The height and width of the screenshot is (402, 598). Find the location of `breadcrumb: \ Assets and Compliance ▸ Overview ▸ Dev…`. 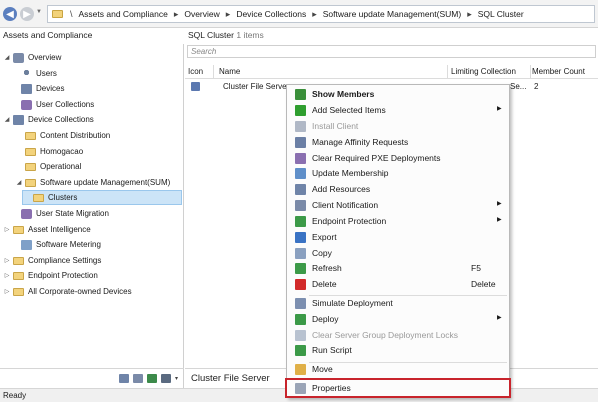

breadcrumb: \ Assets and Compliance ▸ Overview ▸ Dev… is located at coordinates (321, 14).